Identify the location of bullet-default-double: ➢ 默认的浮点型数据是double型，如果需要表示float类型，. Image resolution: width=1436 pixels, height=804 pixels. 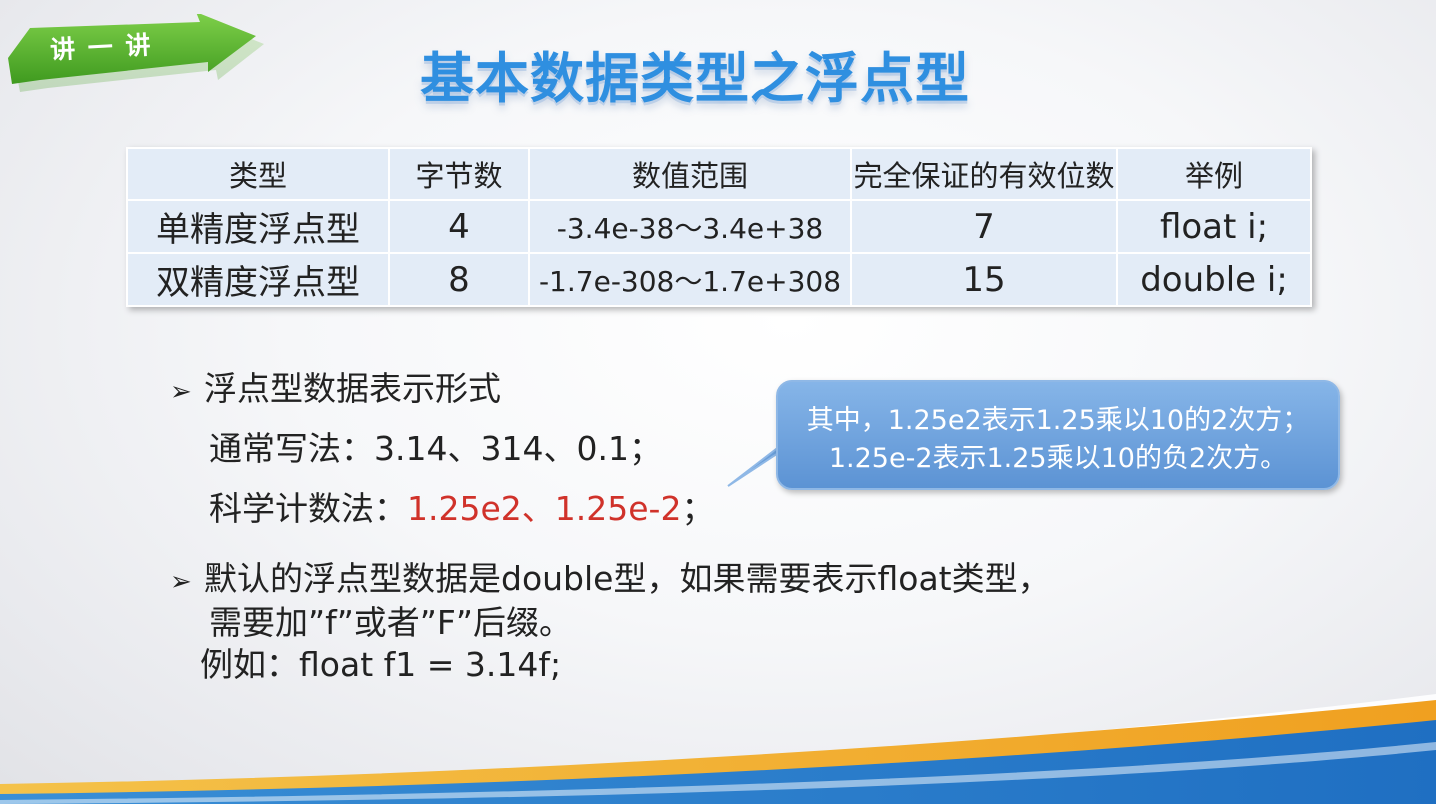
(610, 576).